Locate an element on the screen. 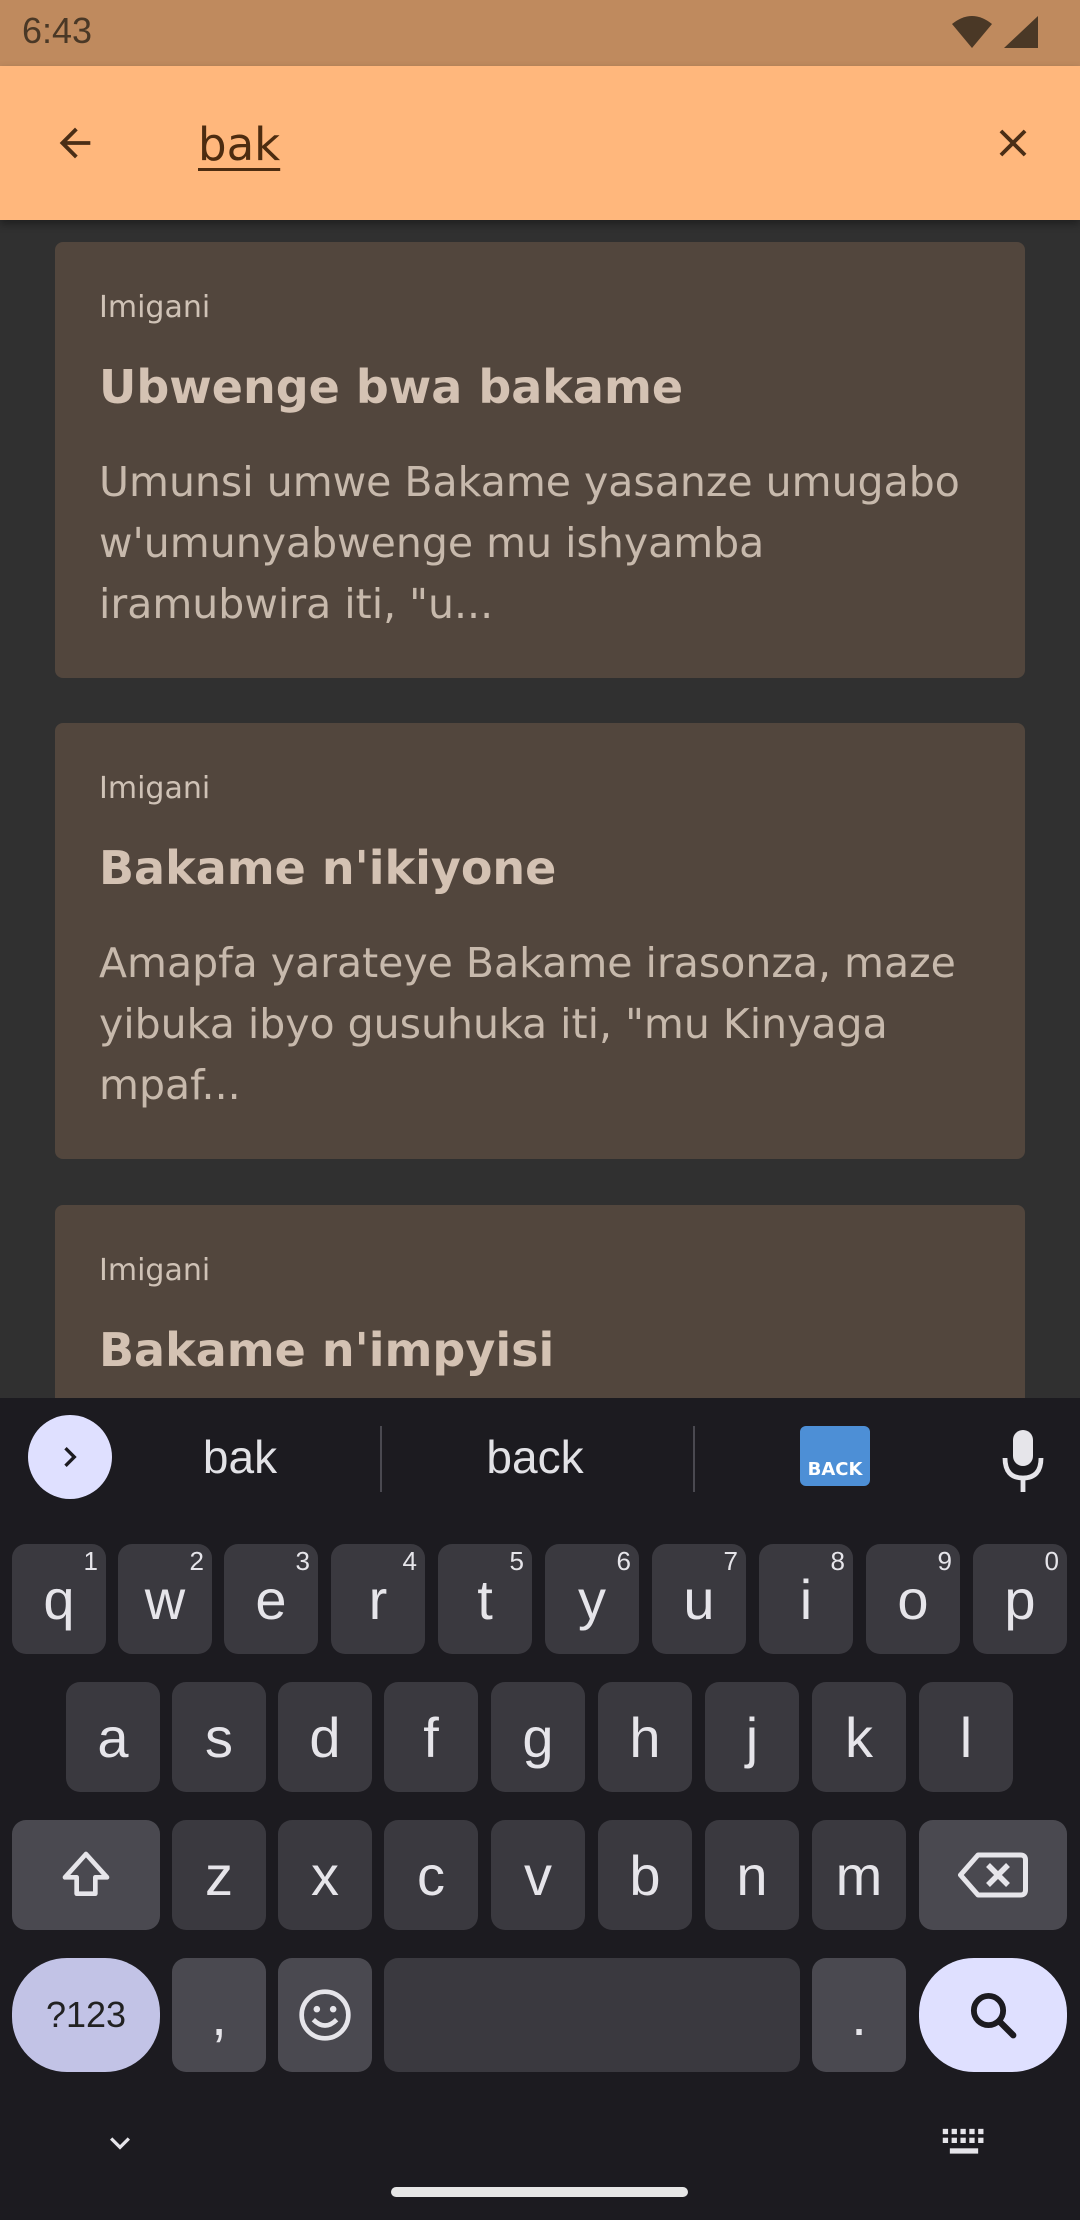  home-gesture-bar is located at coordinates (539, 2192).